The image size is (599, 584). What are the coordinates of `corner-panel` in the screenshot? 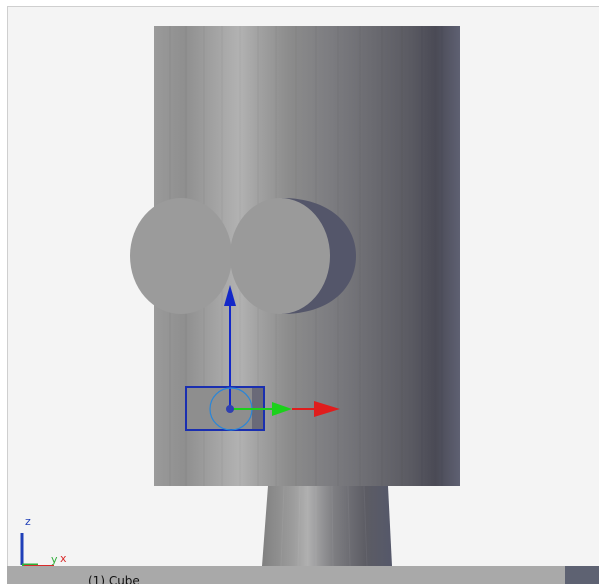 It's located at (582, 575).